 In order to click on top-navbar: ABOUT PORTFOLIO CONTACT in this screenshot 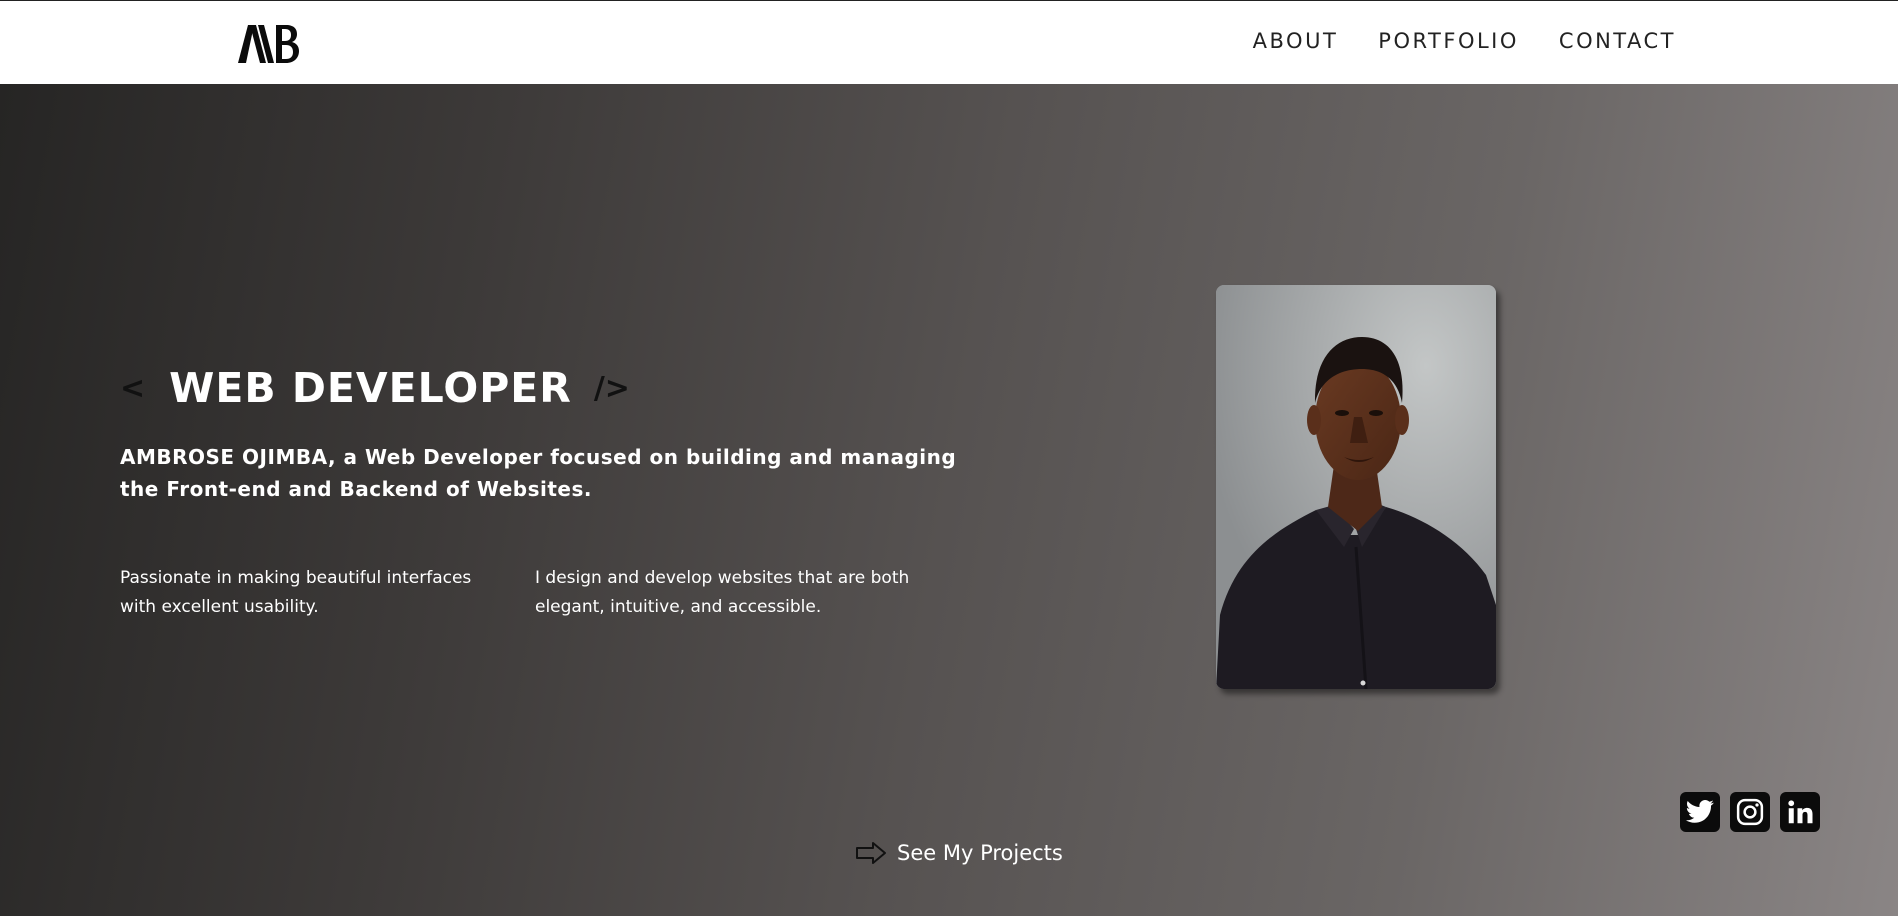, I will do `click(949, 42)`.